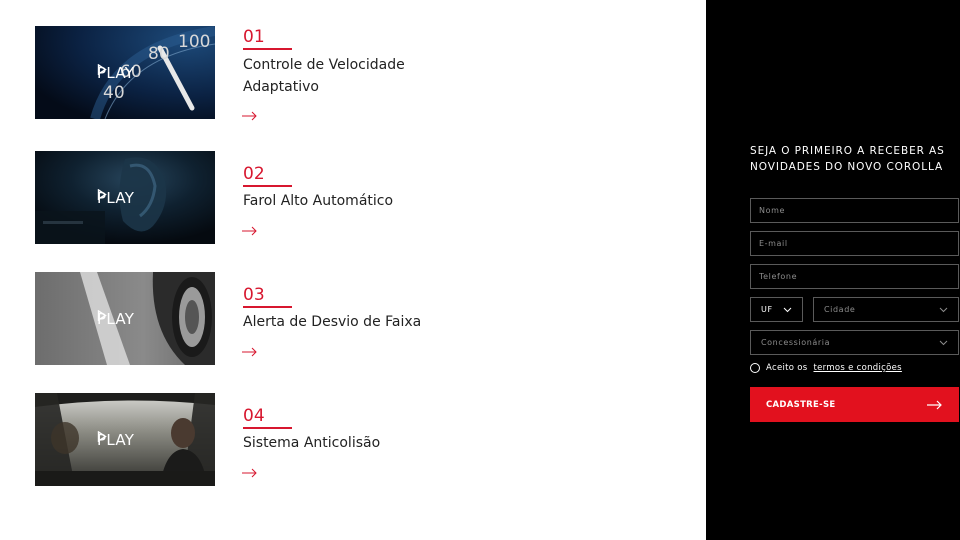 The height and width of the screenshot is (540, 960). I want to click on feature-item-auto-high-beam: PLAY 02 Farol Alto Automático, so click(353, 200).